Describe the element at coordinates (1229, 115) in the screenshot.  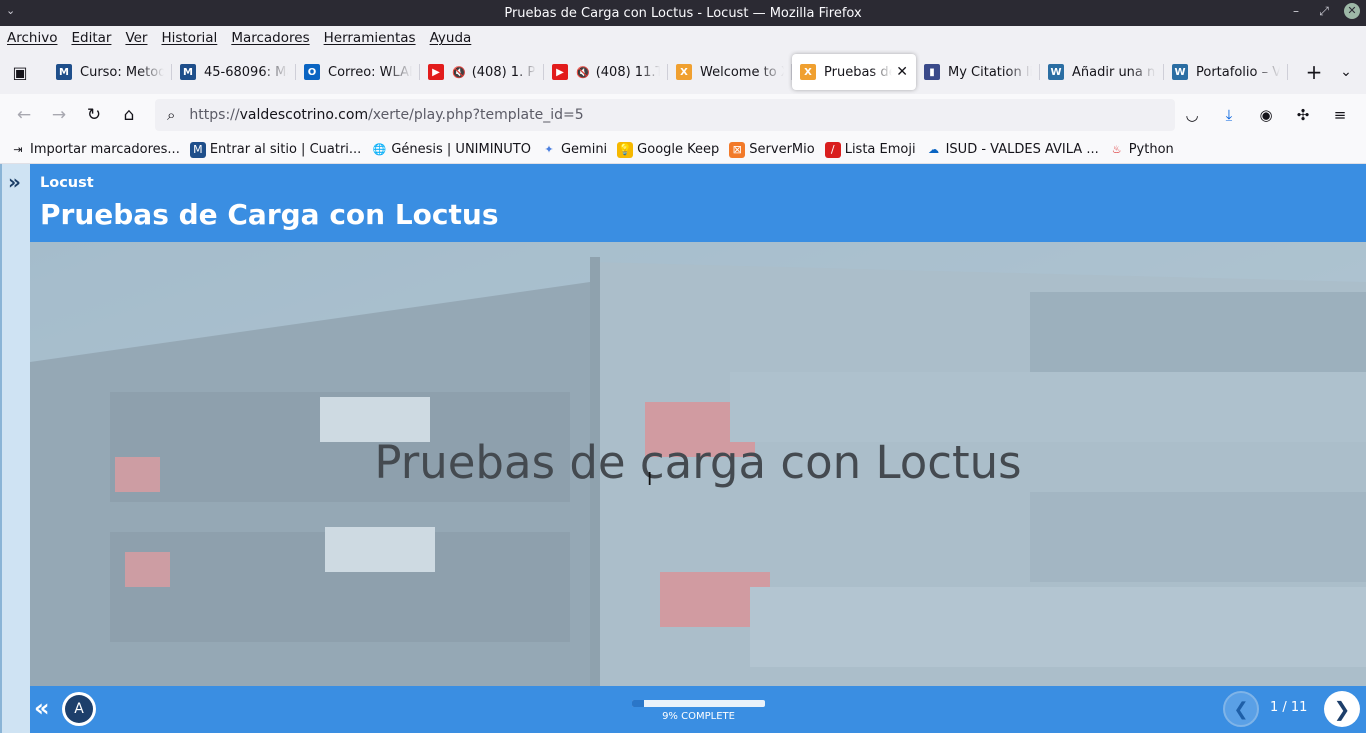
I see `downloads-icon: ⤓` at that location.